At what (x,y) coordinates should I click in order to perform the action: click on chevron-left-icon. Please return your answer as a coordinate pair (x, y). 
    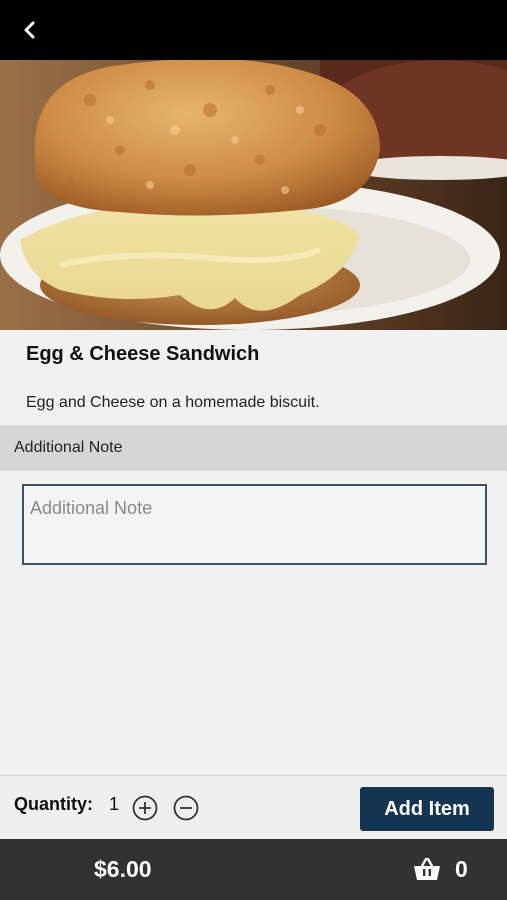
    Looking at the image, I should click on (29, 30).